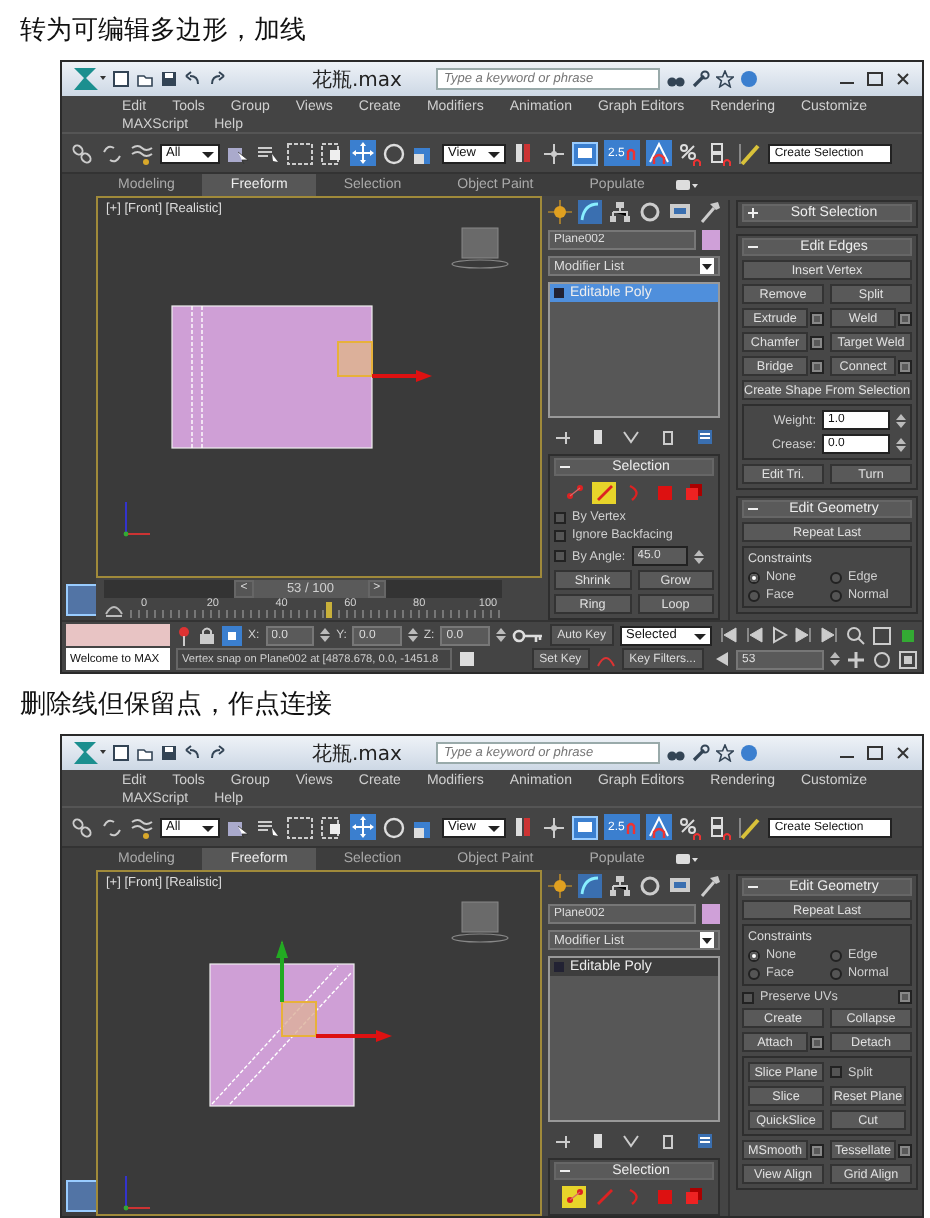 The image size is (930, 1218). I want to click on make-unique-icon, so click(631, 1140).